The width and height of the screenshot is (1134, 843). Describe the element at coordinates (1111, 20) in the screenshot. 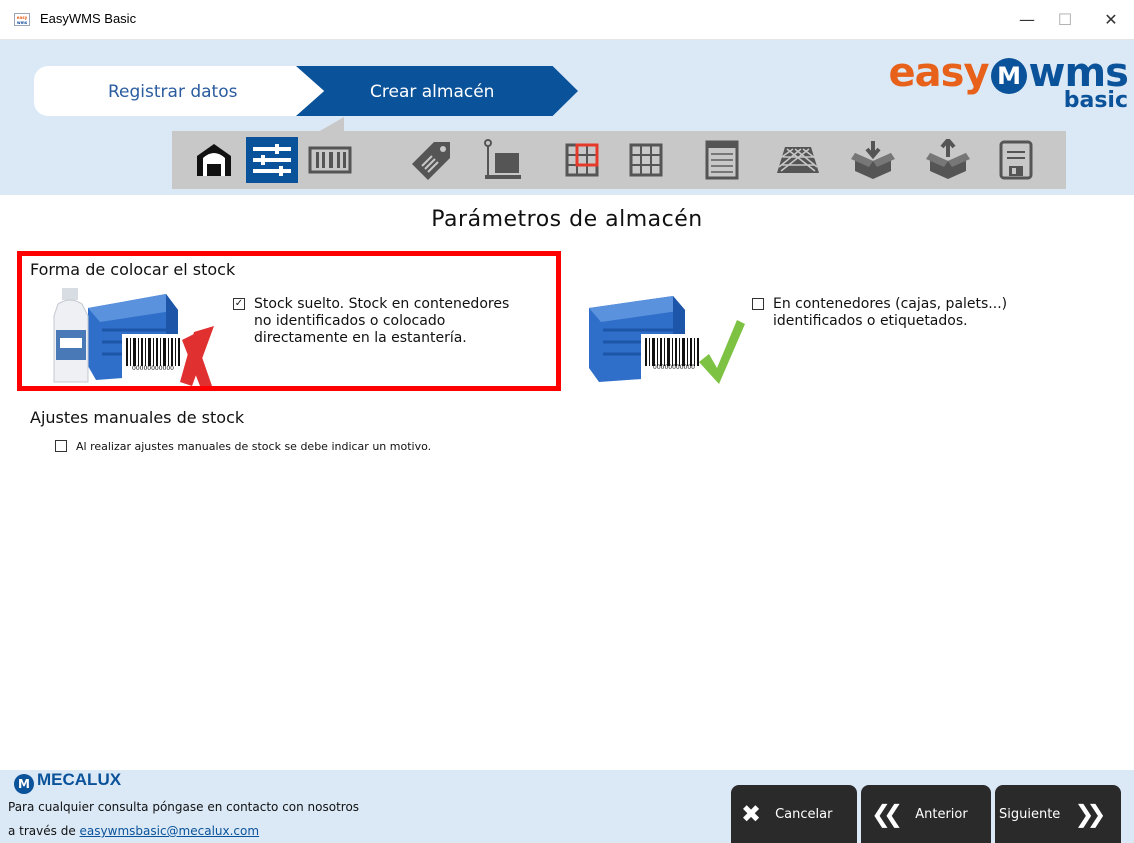

I see `close-button: ✕` at that location.